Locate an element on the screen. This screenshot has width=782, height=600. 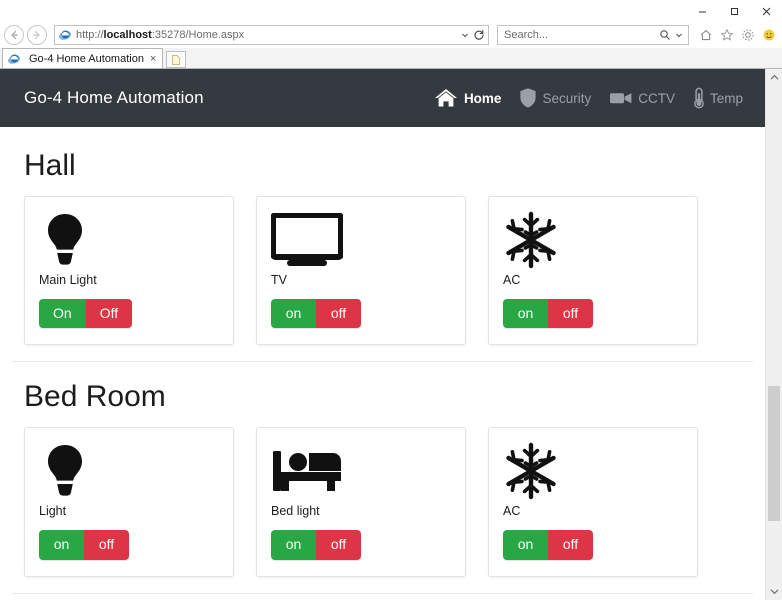
device-card-tv: TV on off is located at coordinates (361, 271).